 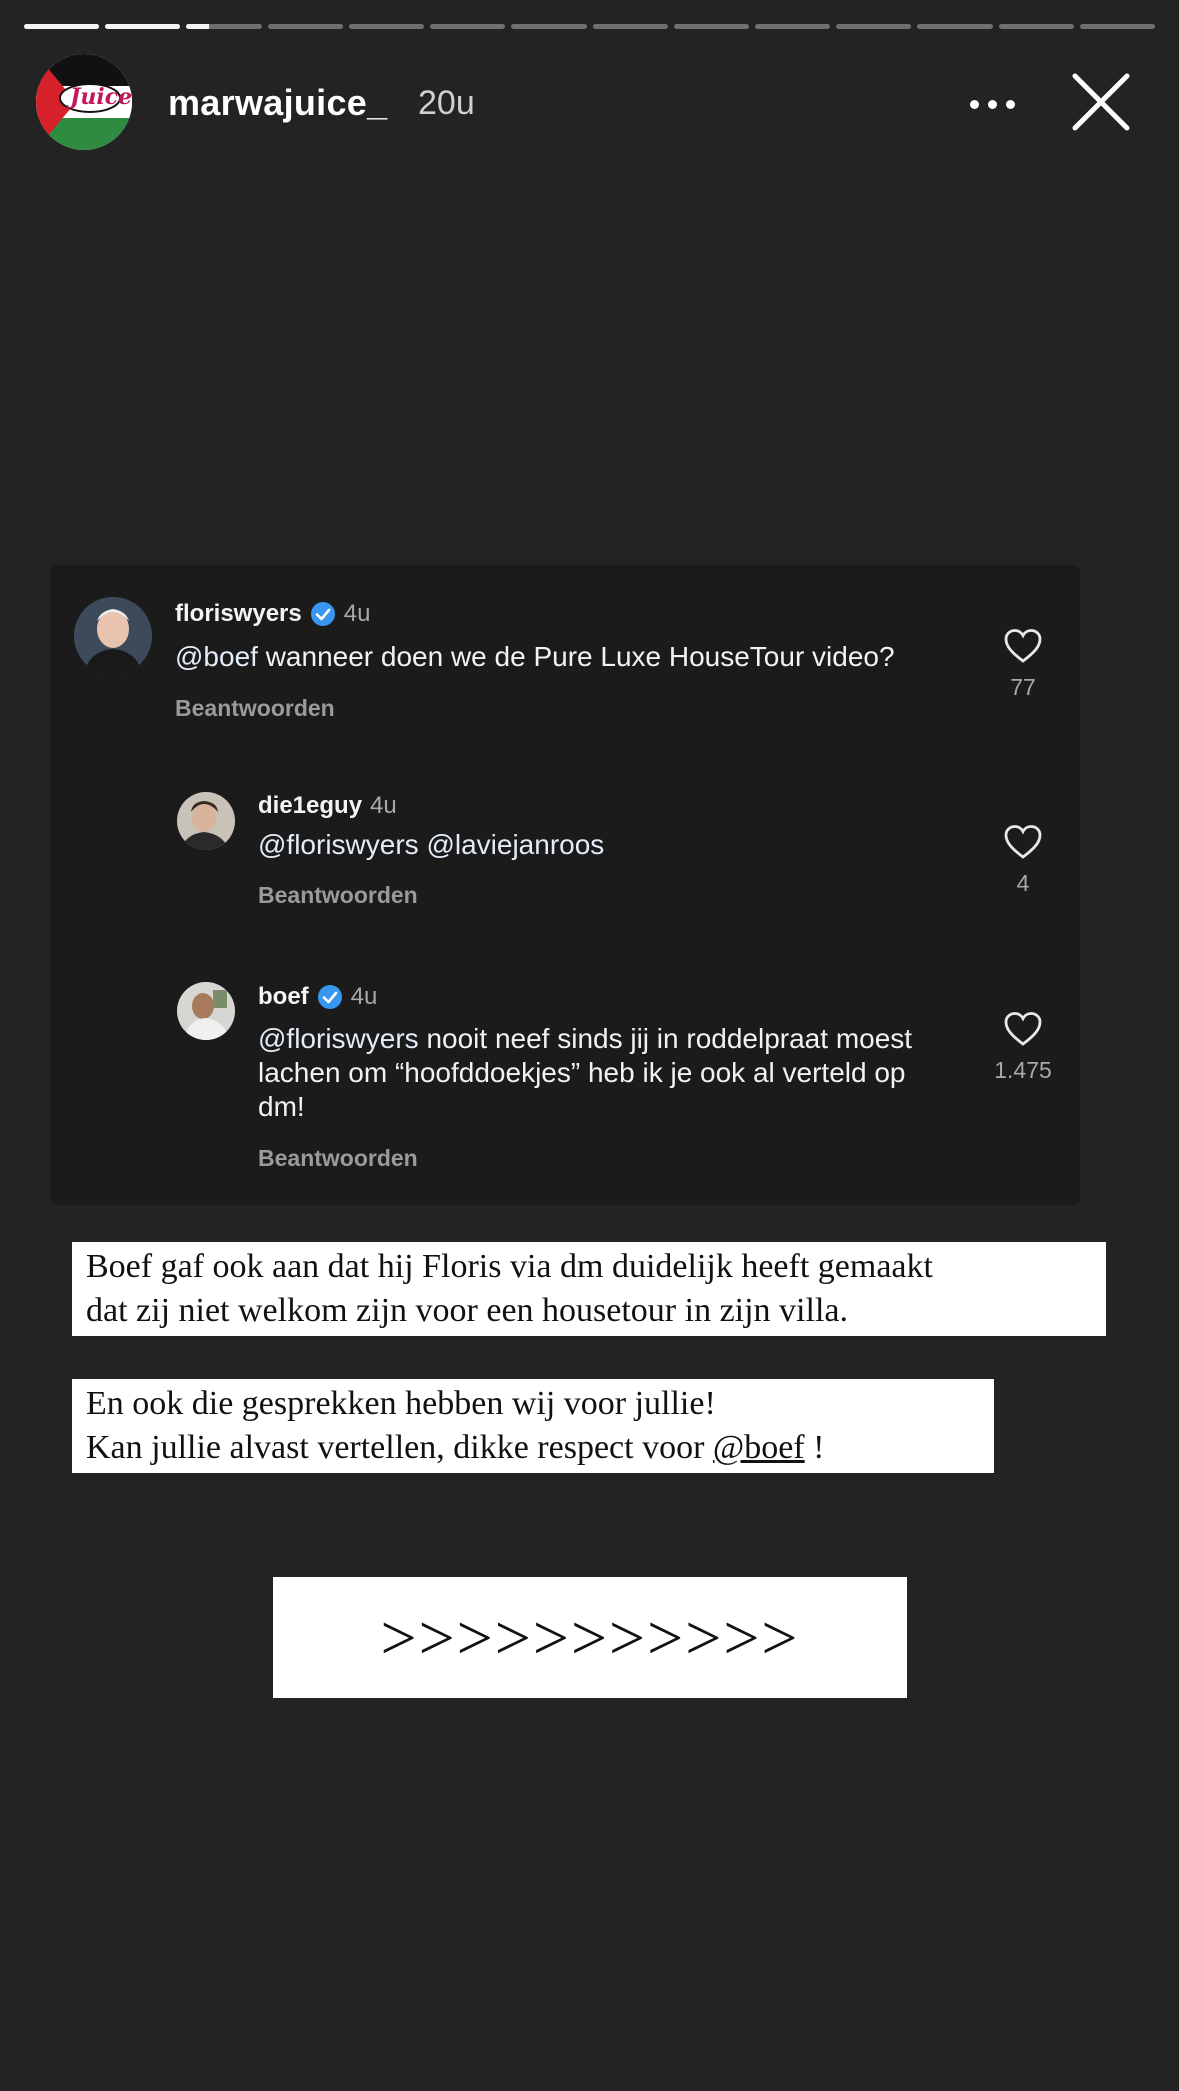 I want to click on profile-avatar: Juice, so click(x=84, y=102).